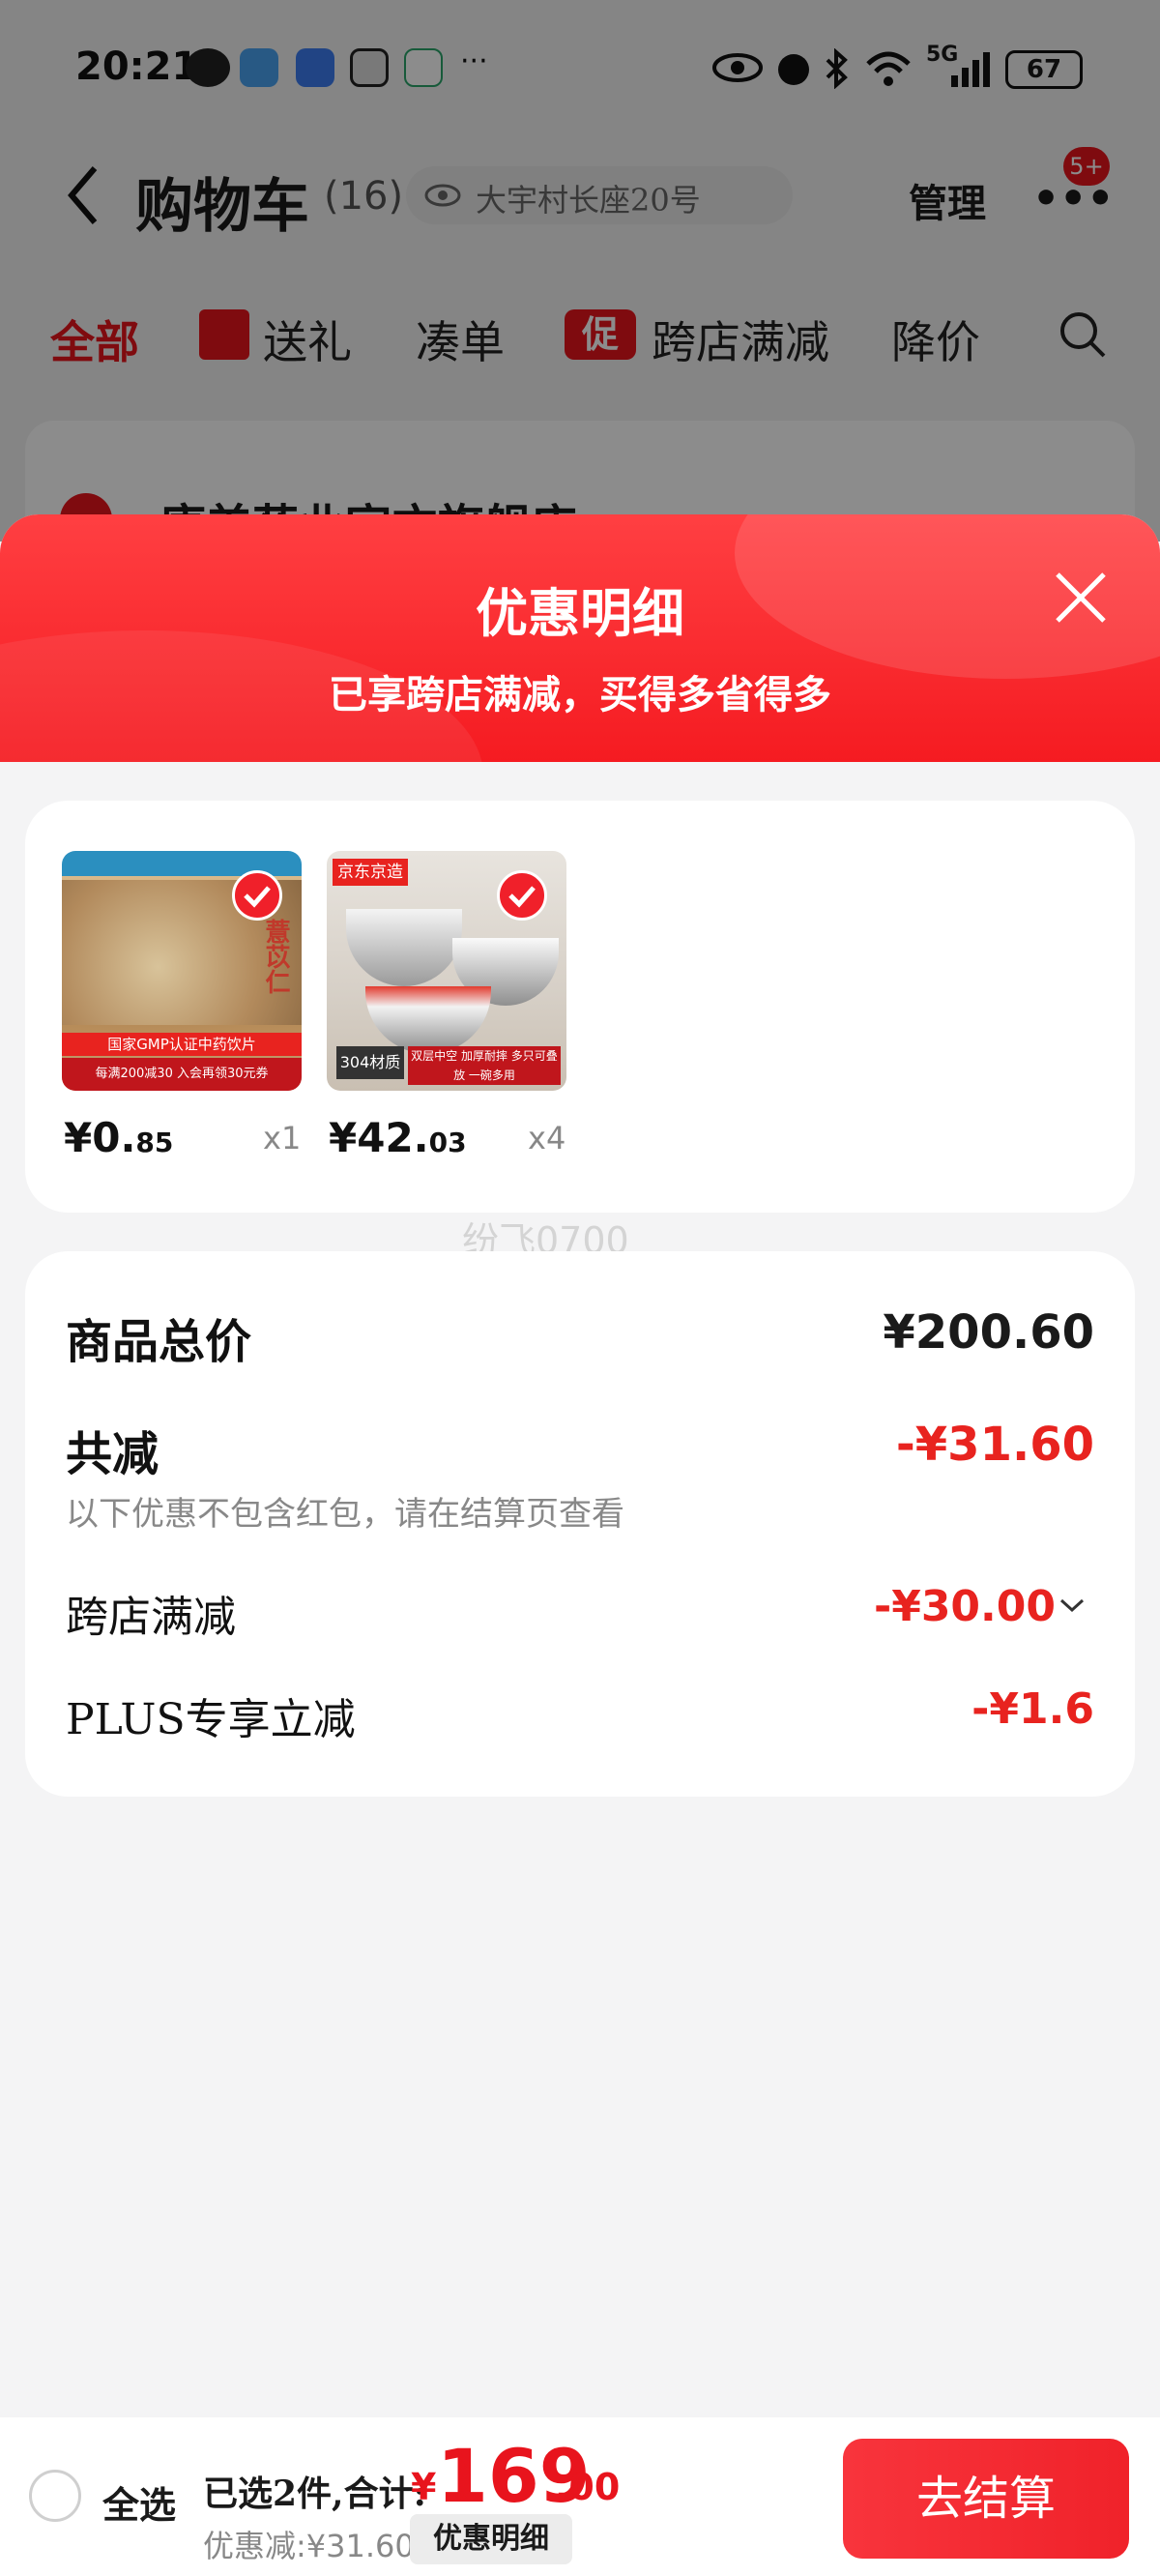 The image size is (1160, 2576). I want to click on discount-item-value: -¥1.6, so click(1033, 1709).